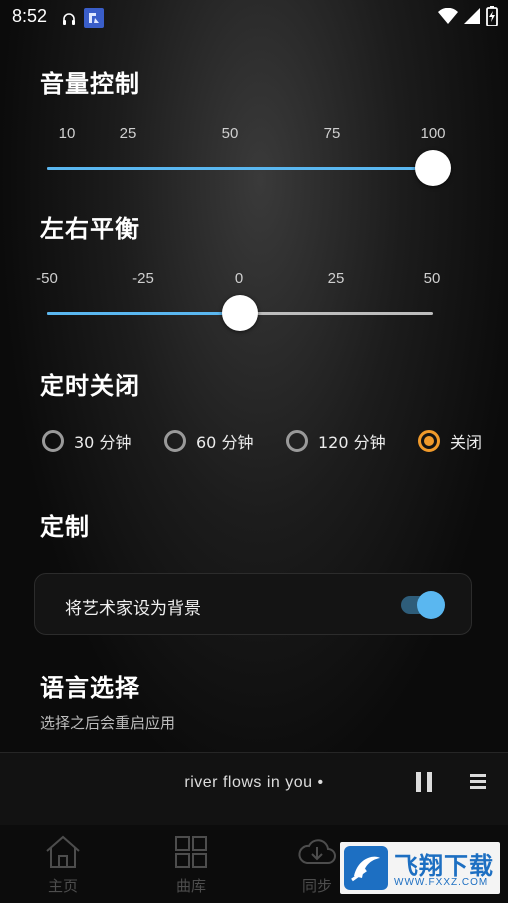 The width and height of the screenshot is (508, 903). Describe the element at coordinates (90, 84) in the screenshot. I see `volume-title: 音量控制` at that location.